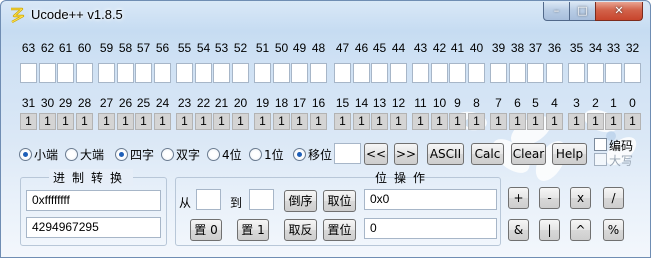 This screenshot has height=258, width=651. What do you see at coordinates (93, 200) in the screenshot?
I see `hex-value-field: 0xffffffff` at bounding box center [93, 200].